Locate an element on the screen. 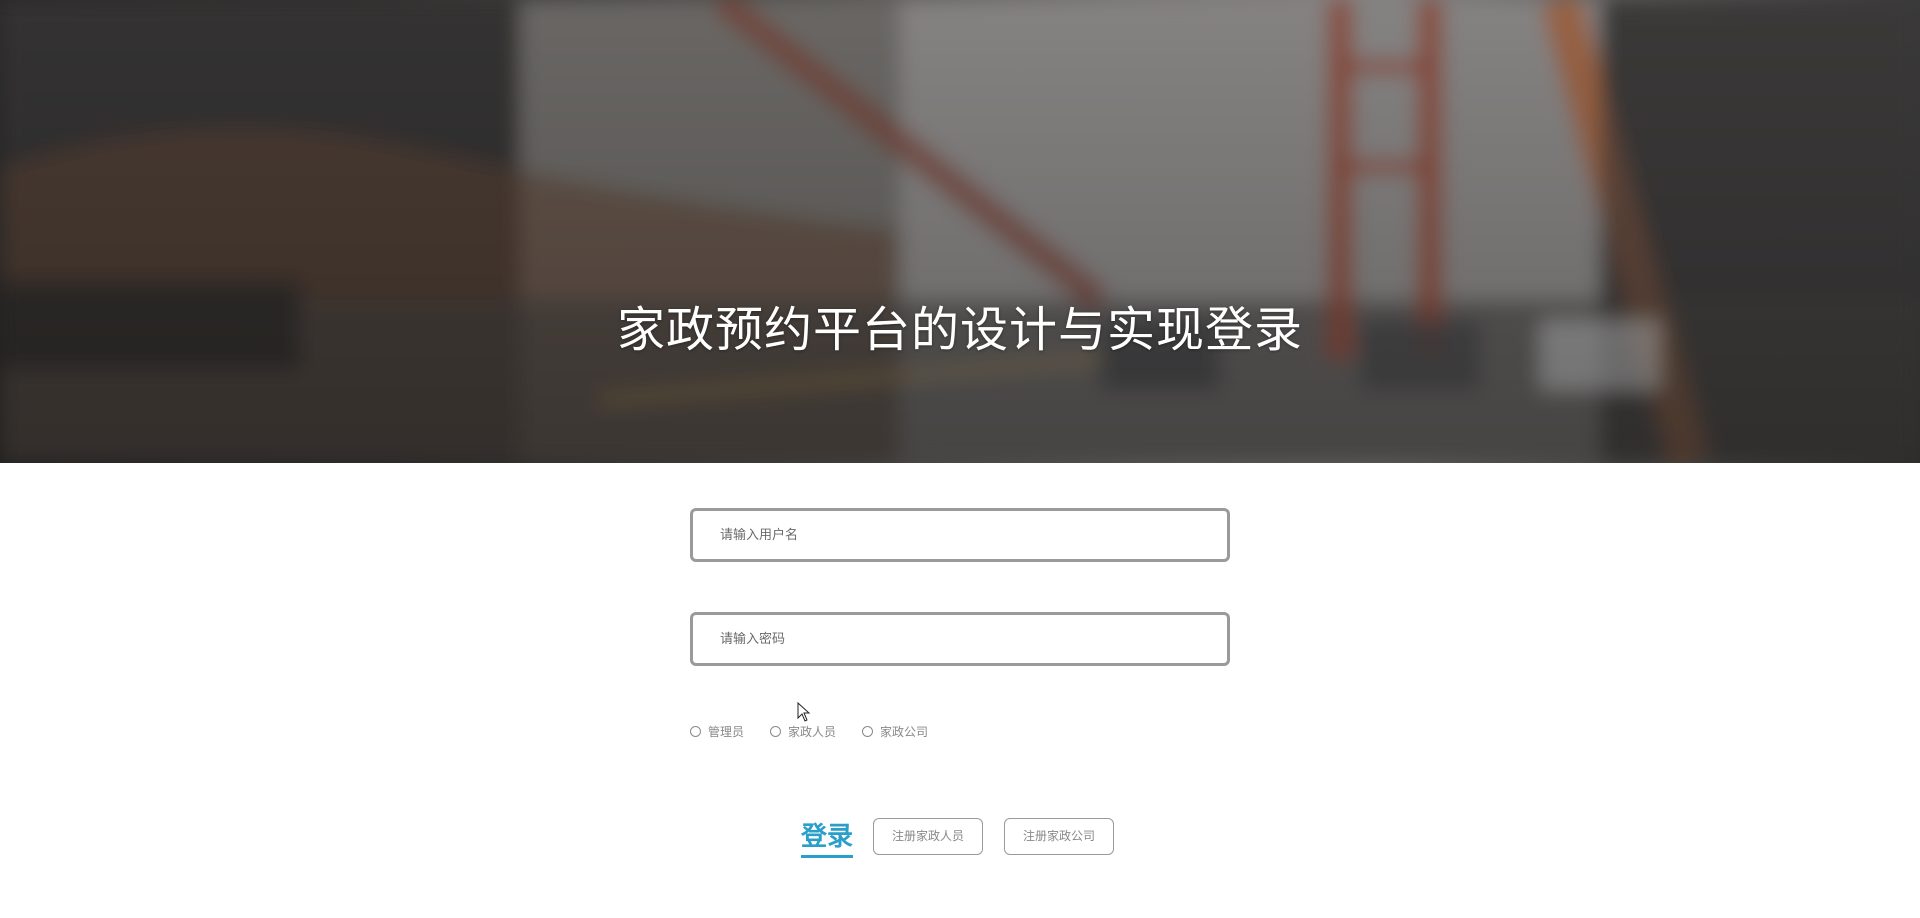  mouse-cursor-icon is located at coordinates (804, 712).